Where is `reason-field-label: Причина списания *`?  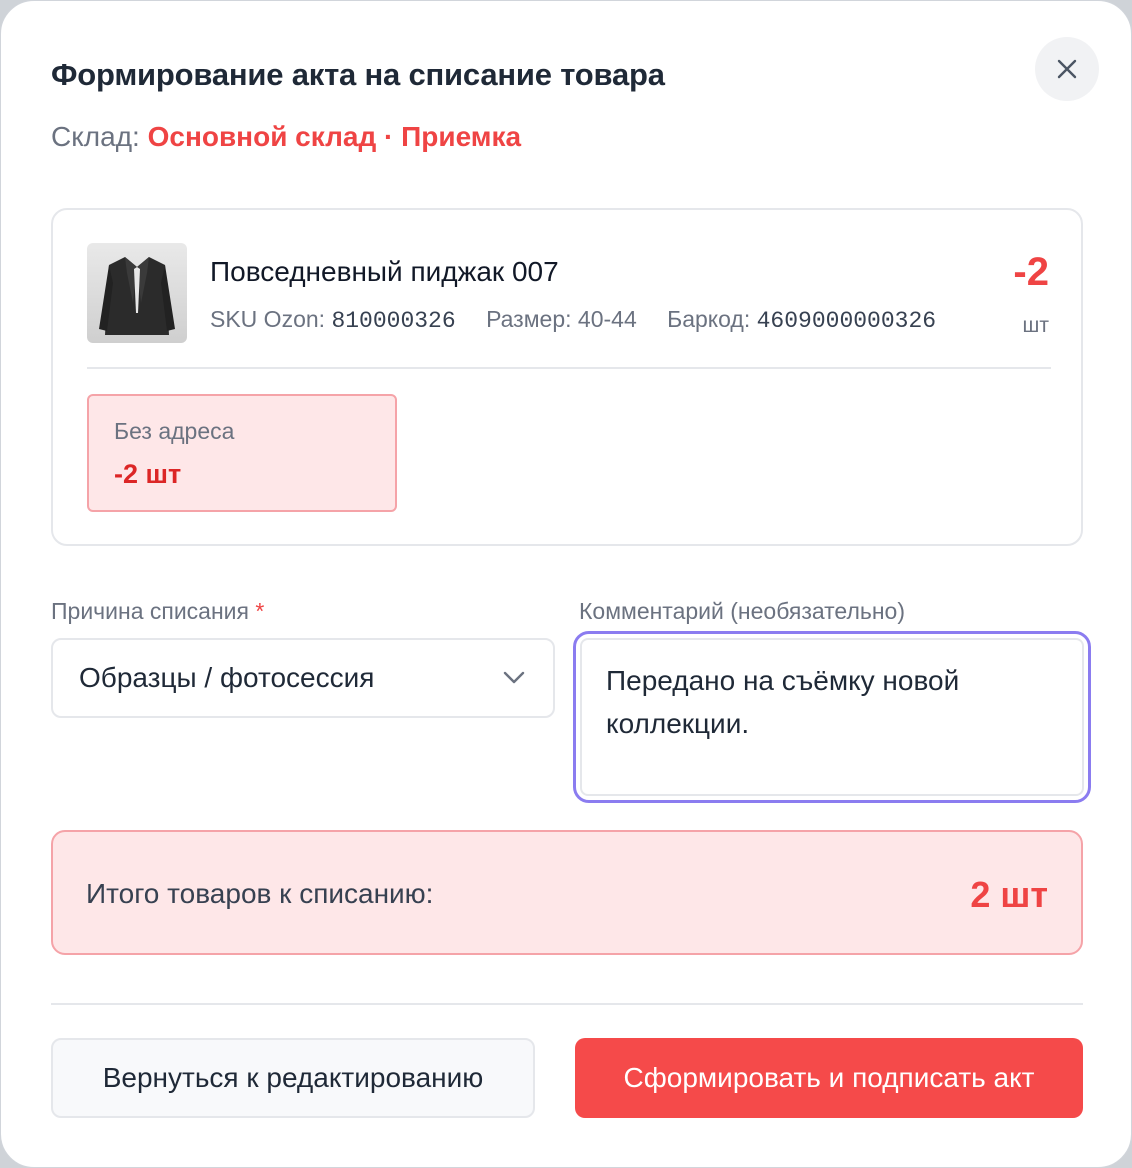 reason-field-label: Причина списания * is located at coordinates (157, 611).